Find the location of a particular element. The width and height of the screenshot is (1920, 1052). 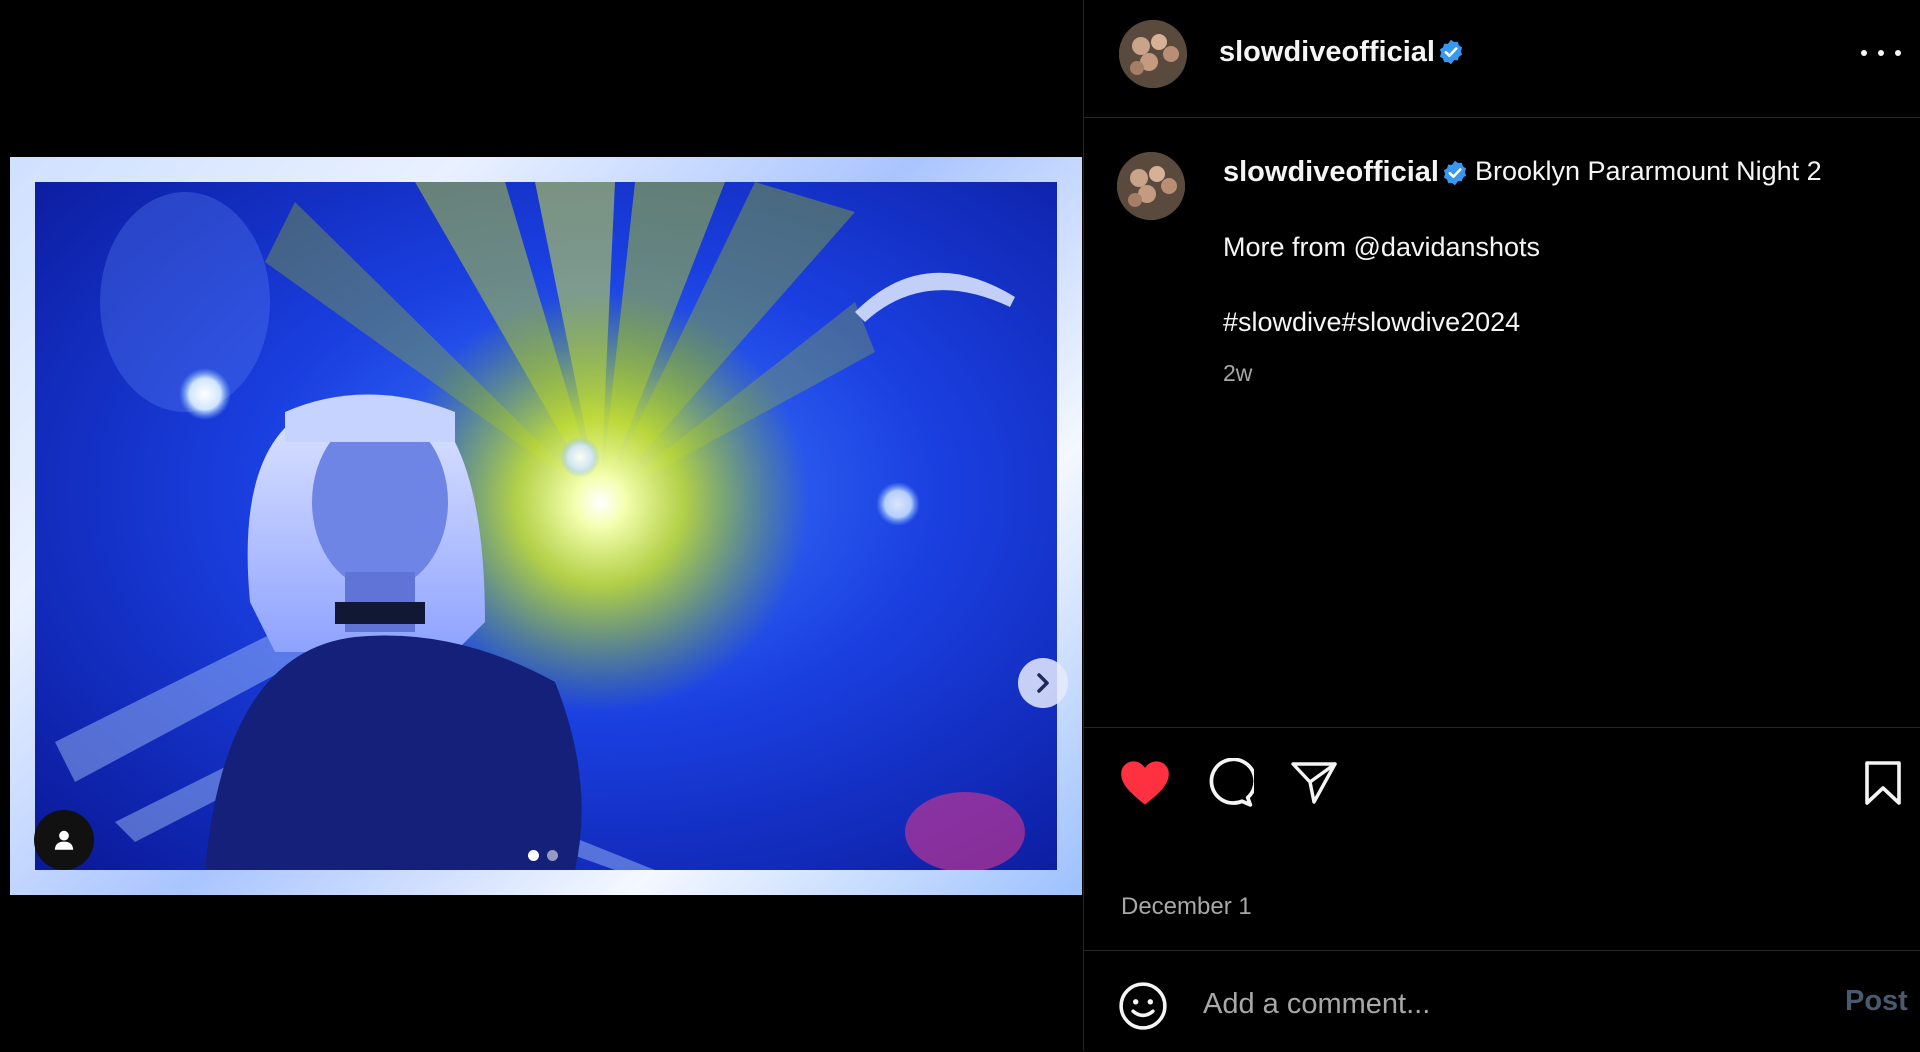

chevron-right-icon is located at coordinates (1043, 683).